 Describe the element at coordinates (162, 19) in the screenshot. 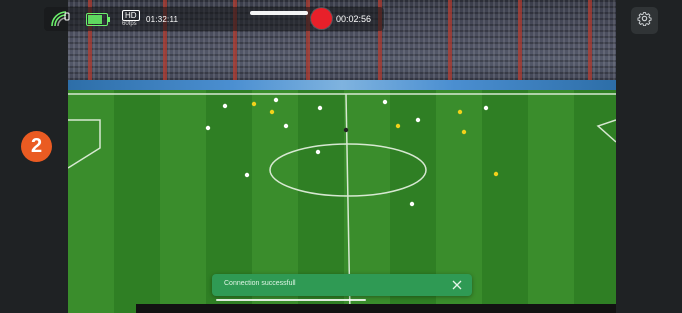

I see `stream-time: 01:32:11` at that location.